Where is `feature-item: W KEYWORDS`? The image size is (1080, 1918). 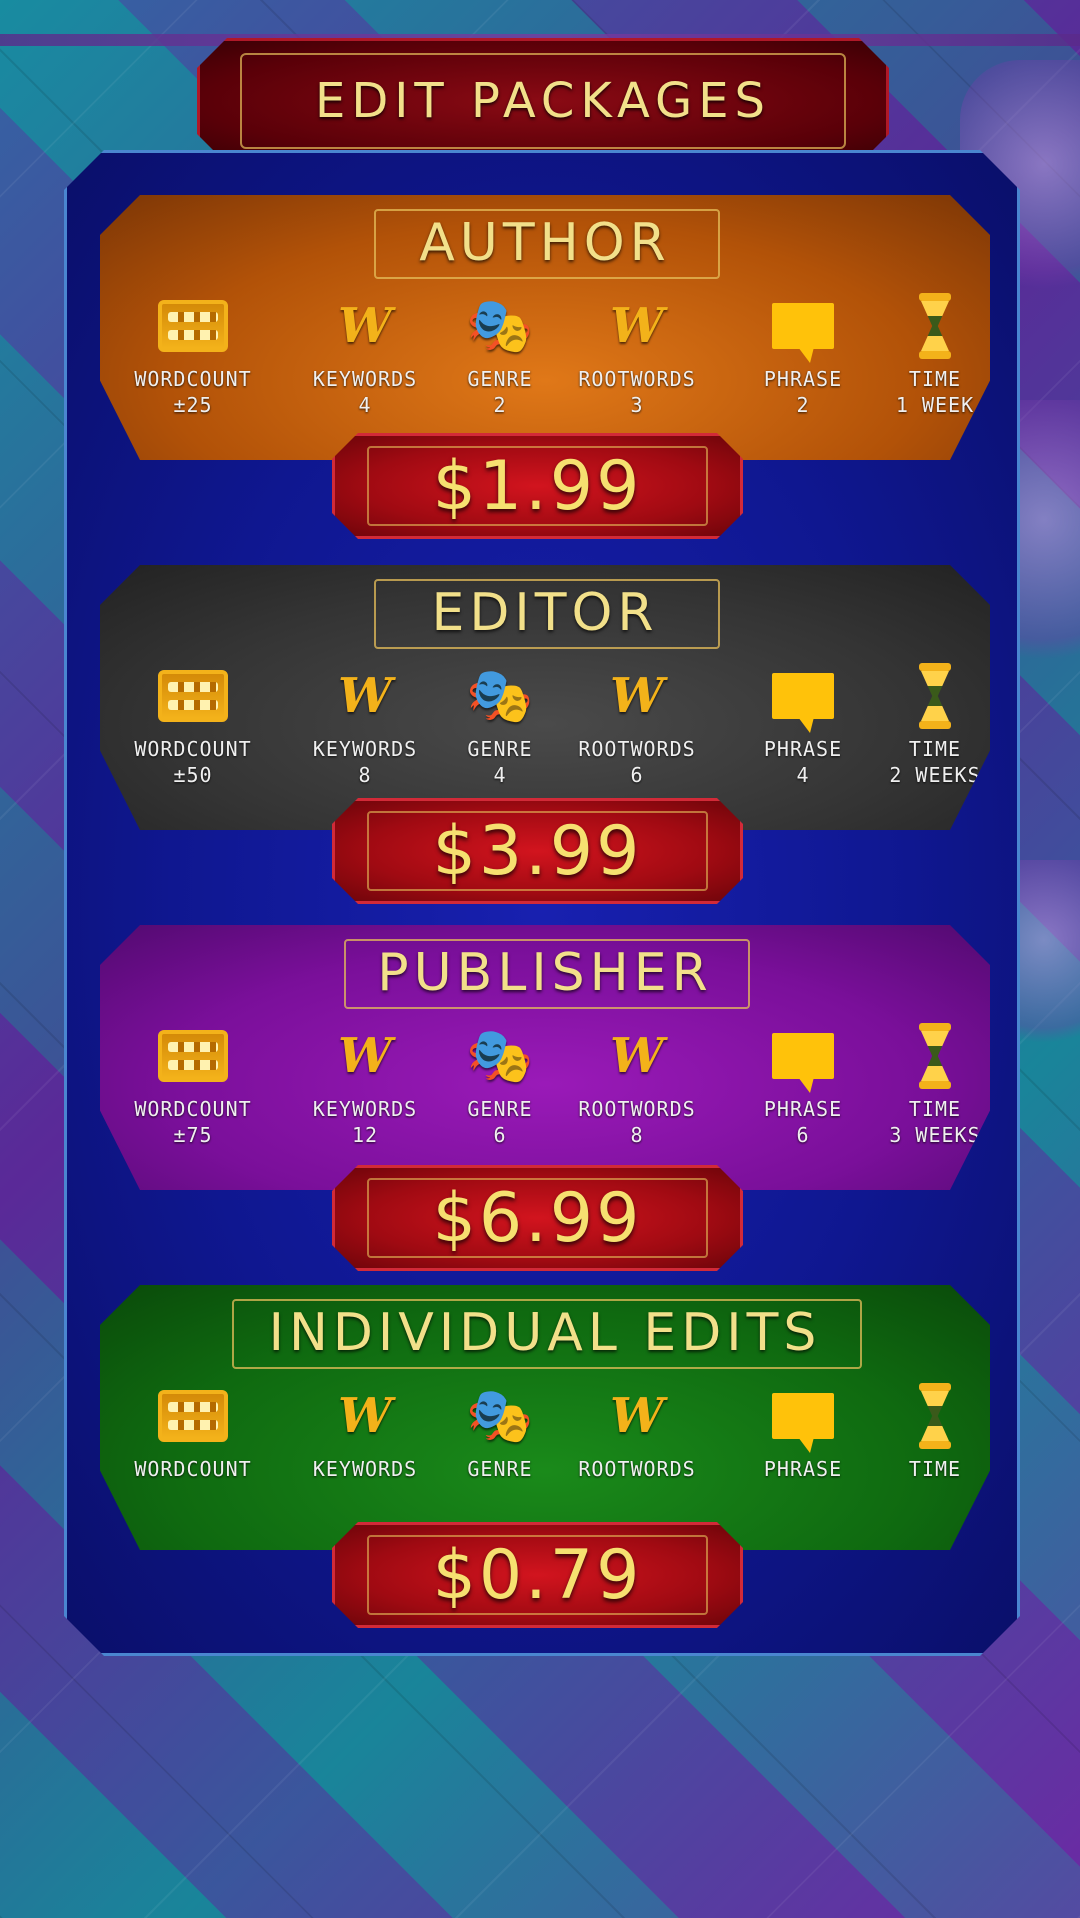 feature-item: W KEYWORDS is located at coordinates (365, 1432).